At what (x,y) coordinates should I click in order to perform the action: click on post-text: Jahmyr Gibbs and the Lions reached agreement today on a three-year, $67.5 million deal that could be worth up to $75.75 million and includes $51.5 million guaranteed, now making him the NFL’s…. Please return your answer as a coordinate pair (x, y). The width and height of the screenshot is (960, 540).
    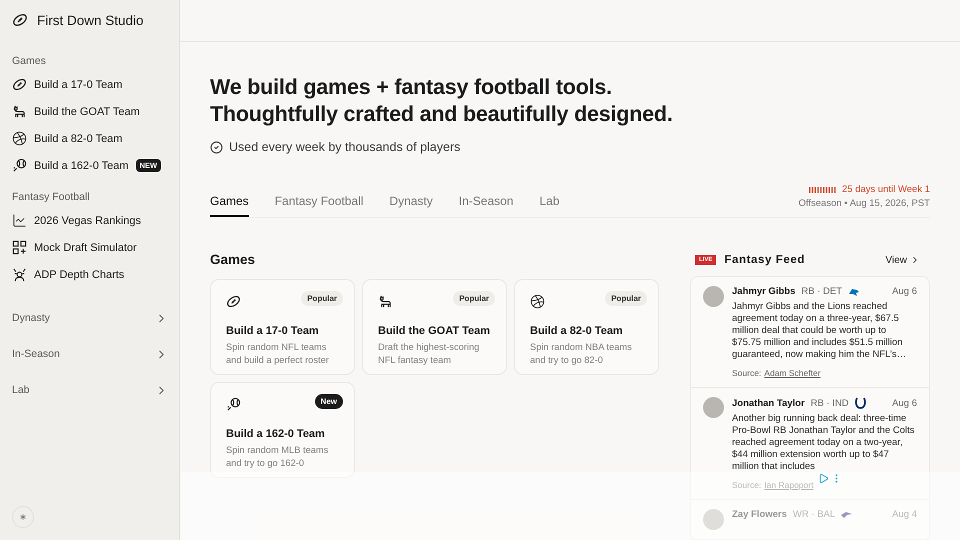
    Looking at the image, I should click on (820, 331).